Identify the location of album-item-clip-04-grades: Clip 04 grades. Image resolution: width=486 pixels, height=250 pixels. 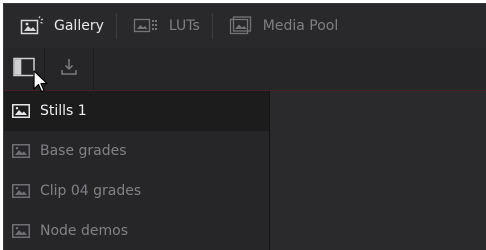
(136, 191).